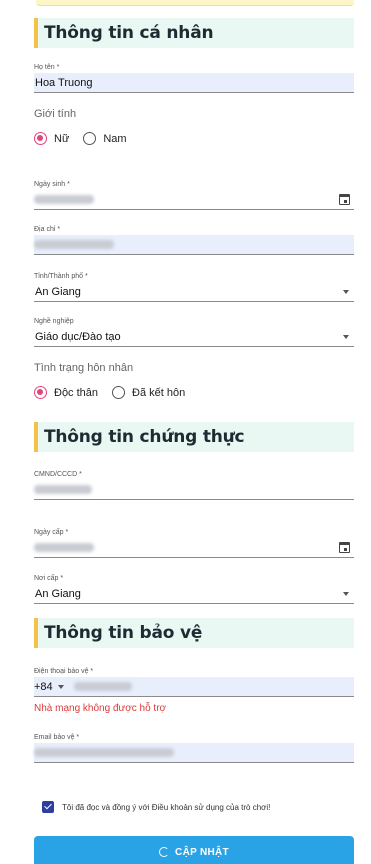 This screenshot has height=864, width=371. Describe the element at coordinates (43, 686) in the screenshot. I see `country-code-value: +84` at that location.